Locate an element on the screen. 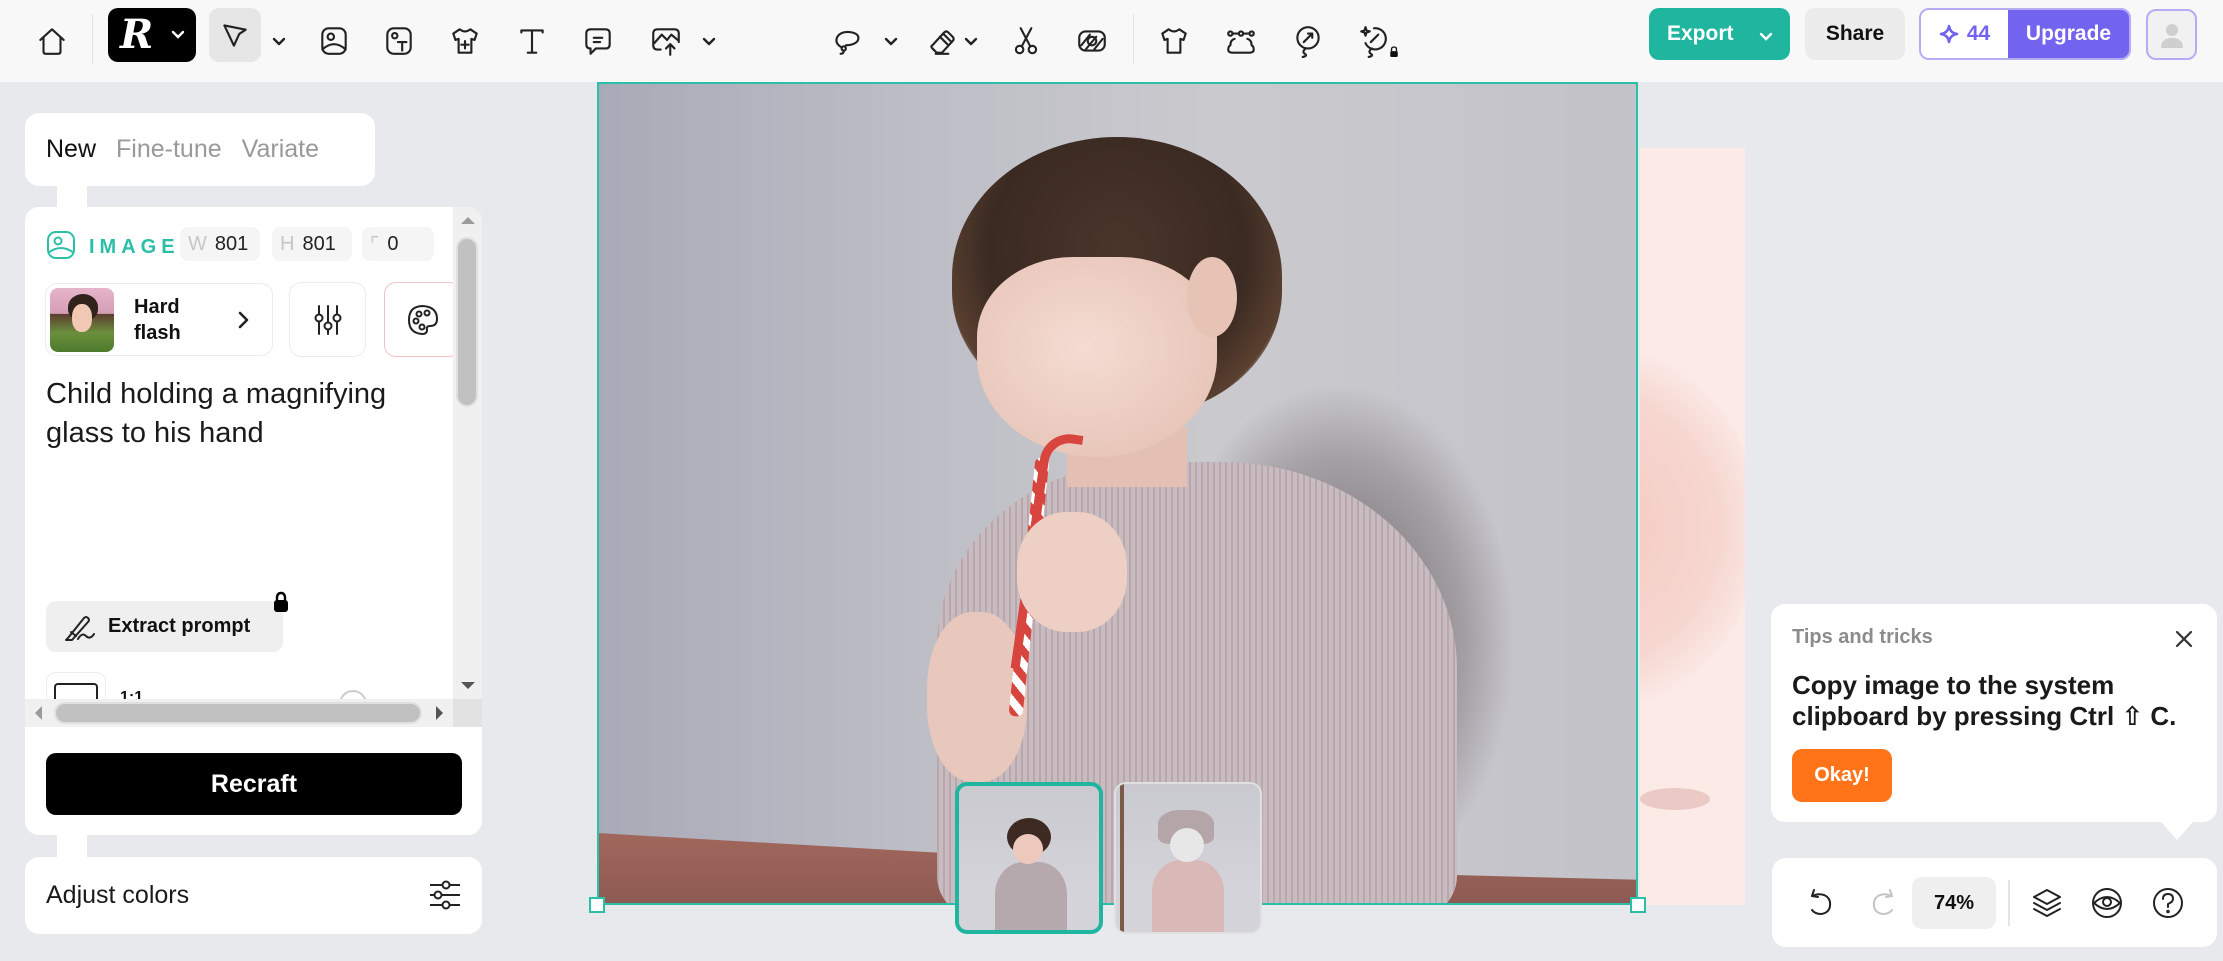 Image resolution: width=2223 pixels, height=961 pixels. lock-icon is located at coordinates (1394, 54).